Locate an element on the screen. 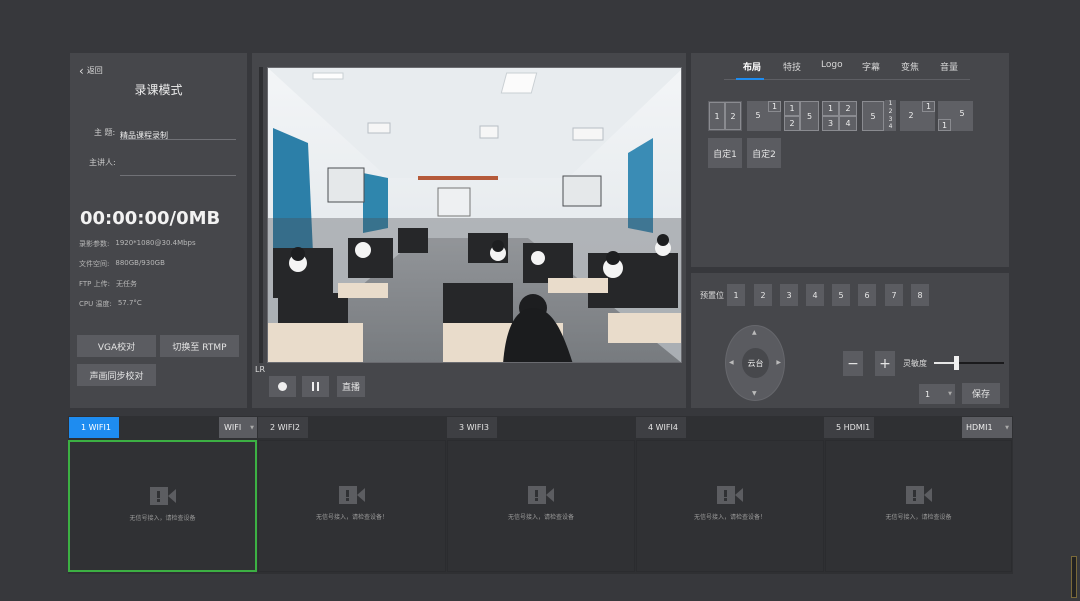 Image resolution: width=1080 pixels, height=601 pixels. tab-layout: 布局 is located at coordinates (752, 66).